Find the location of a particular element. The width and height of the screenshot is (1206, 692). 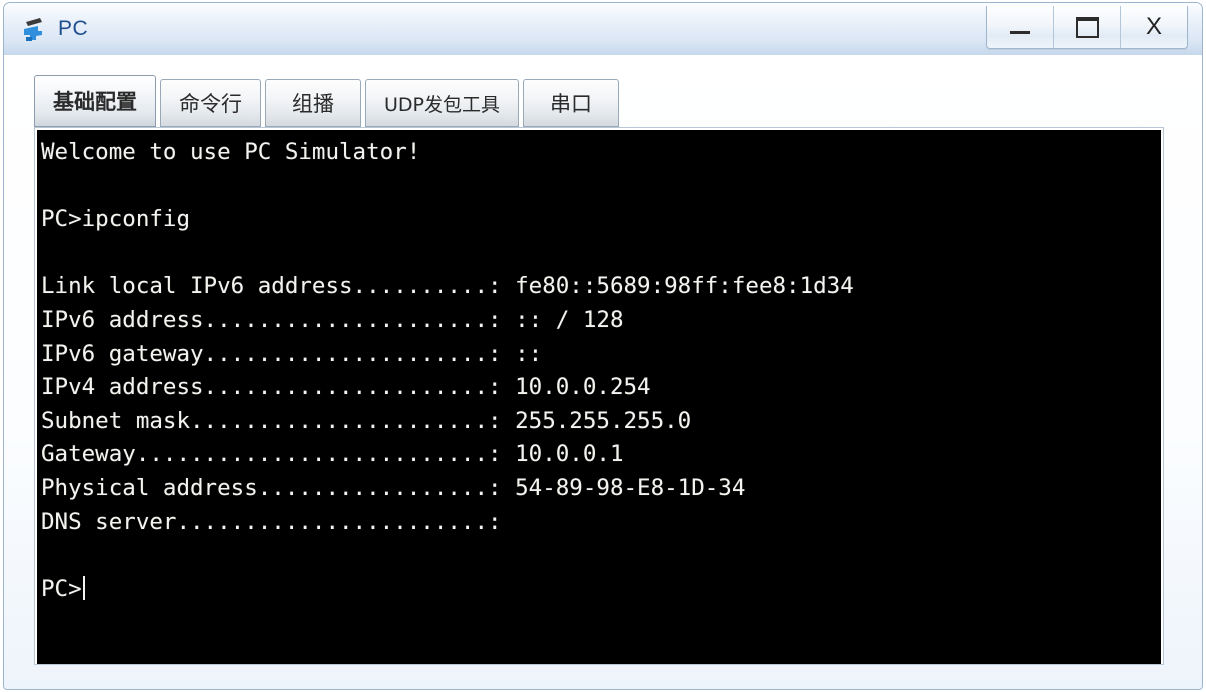

terminal-cursor is located at coordinates (83, 587).